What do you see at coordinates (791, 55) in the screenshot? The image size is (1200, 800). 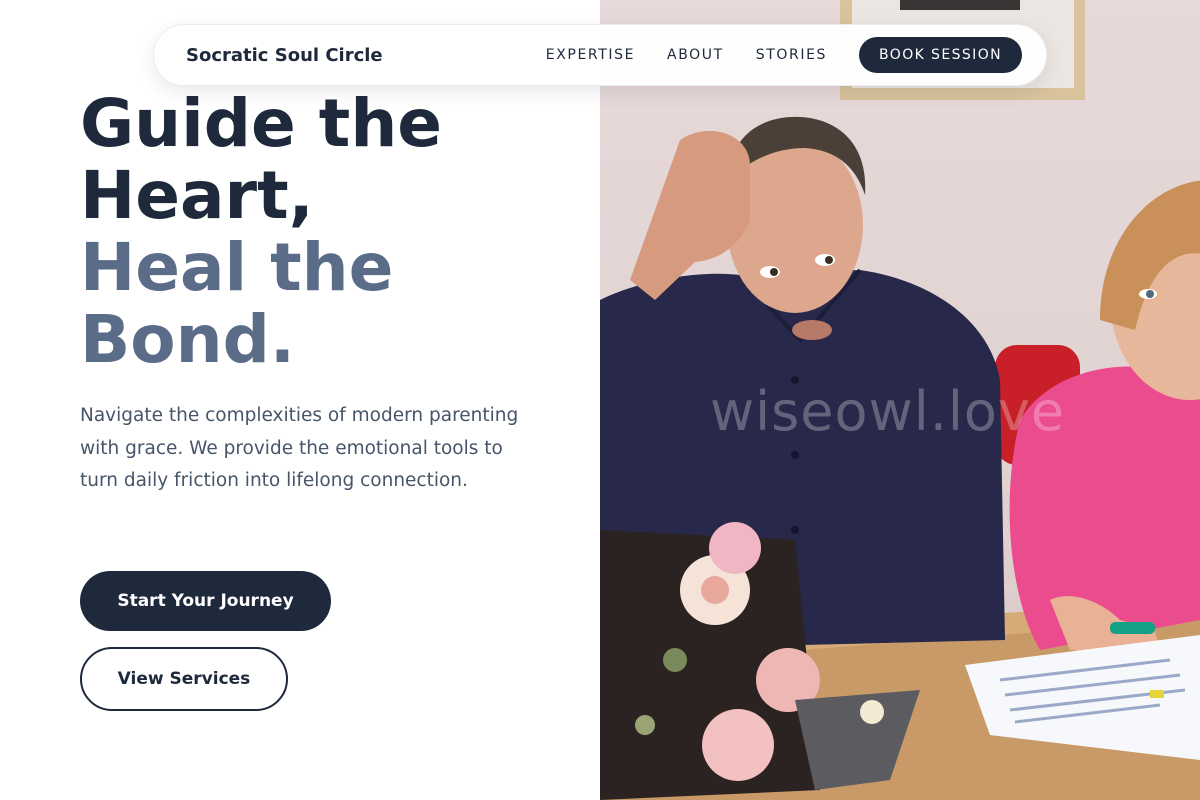 I see `nav-link-stories: STORIES` at bounding box center [791, 55].